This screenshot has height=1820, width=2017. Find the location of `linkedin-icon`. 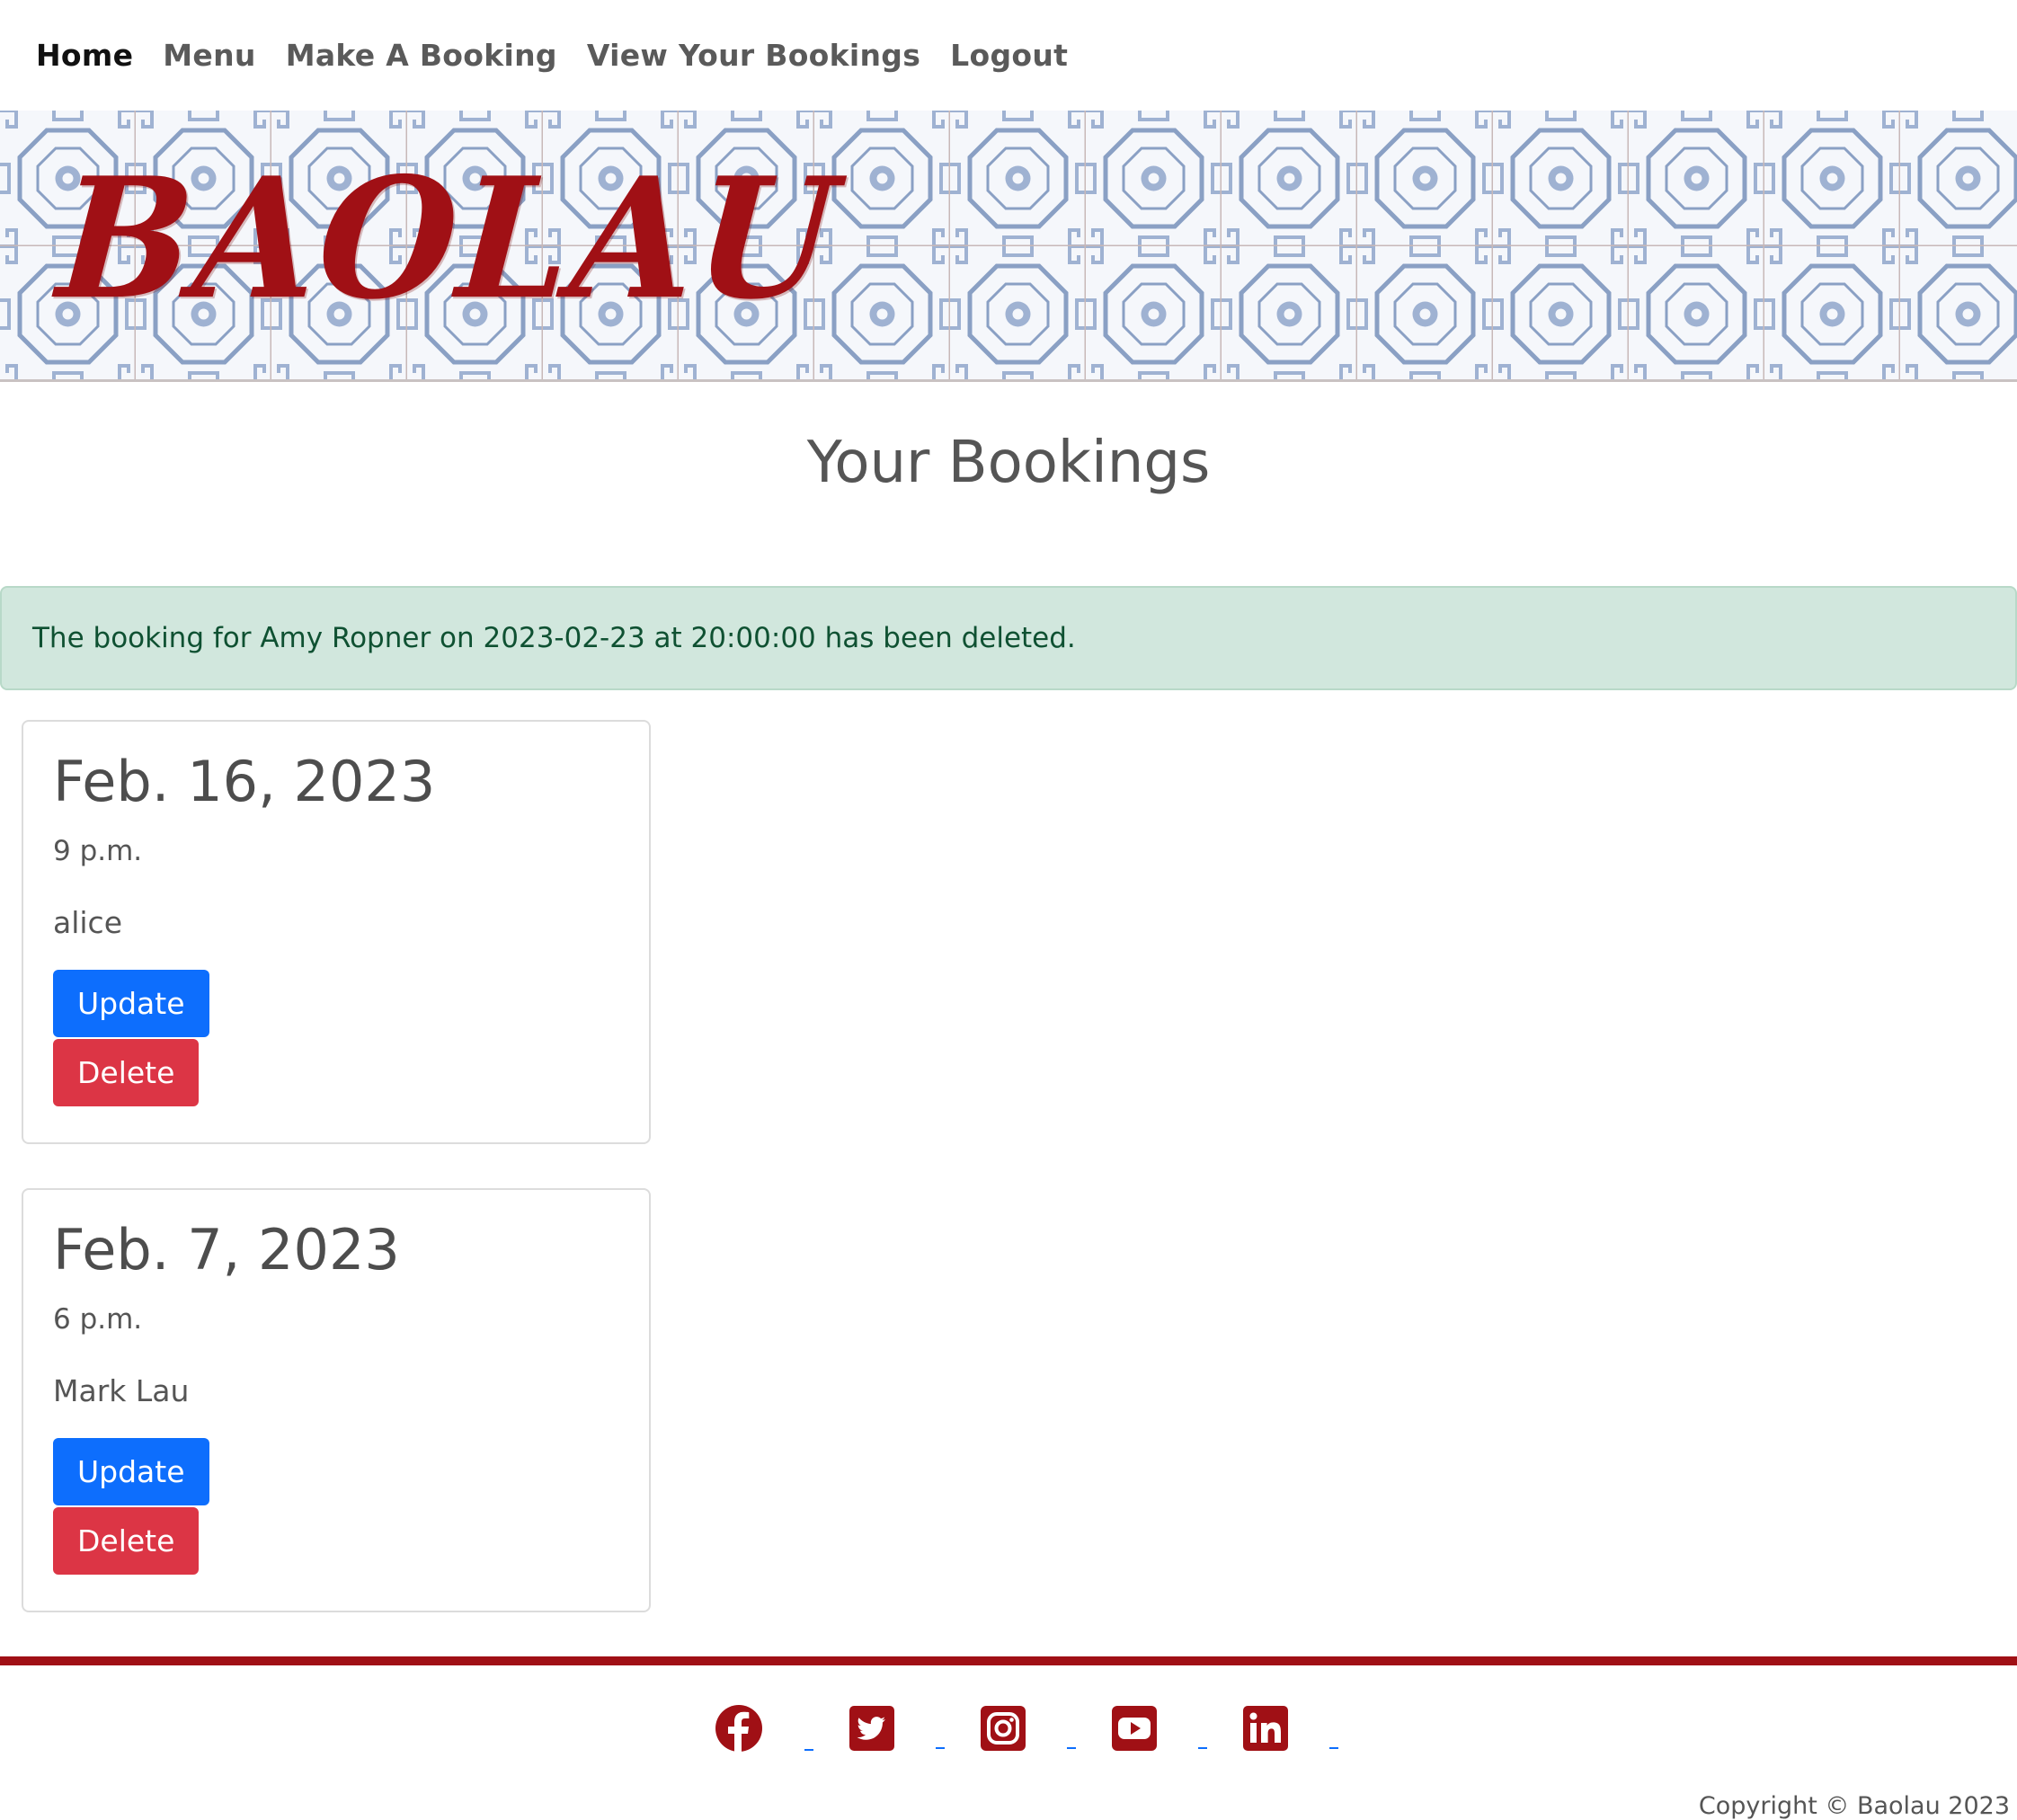

linkedin-icon is located at coordinates (1265, 1729).